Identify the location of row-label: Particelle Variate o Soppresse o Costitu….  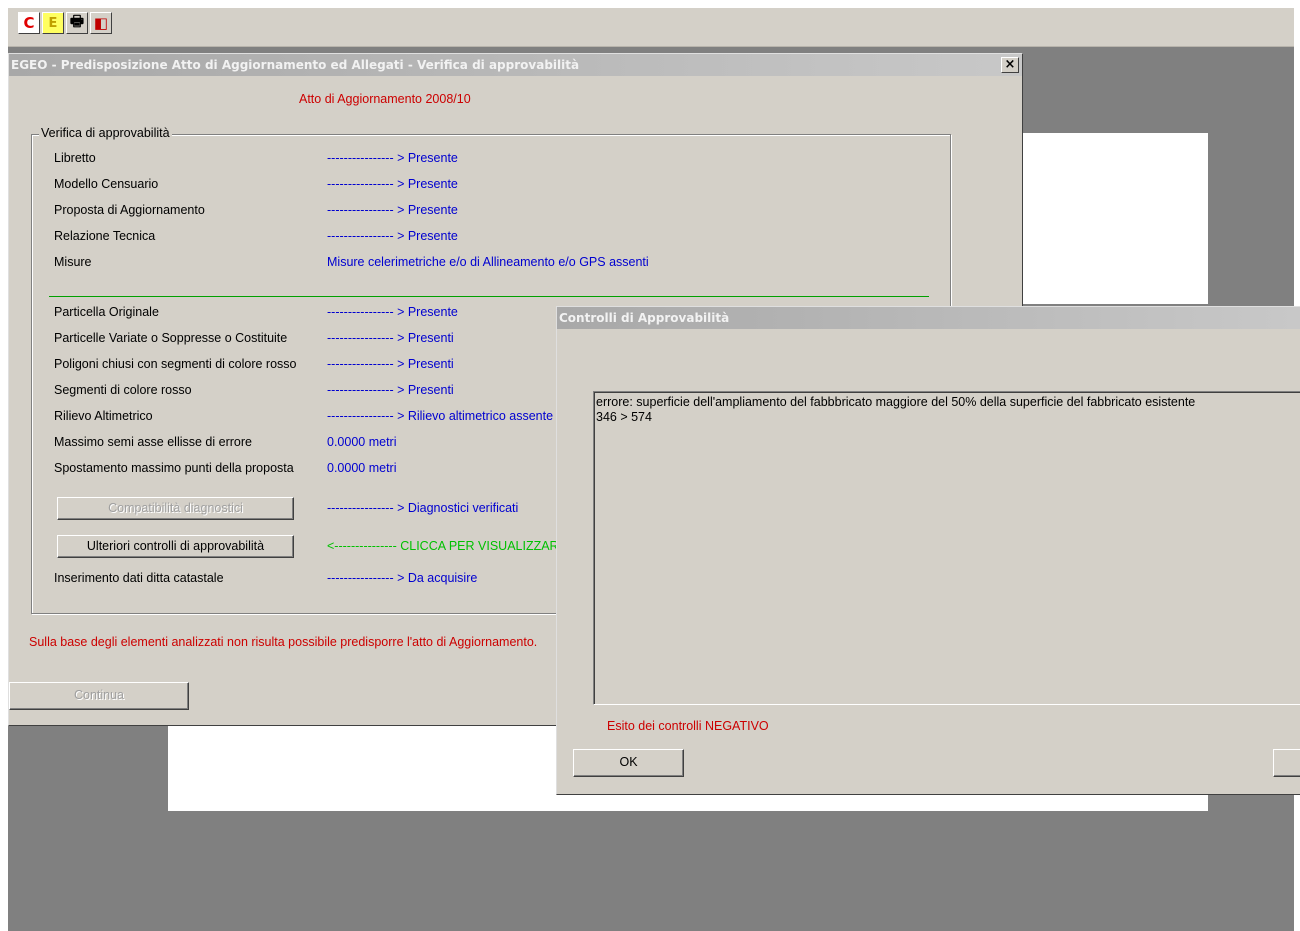
(171, 338).